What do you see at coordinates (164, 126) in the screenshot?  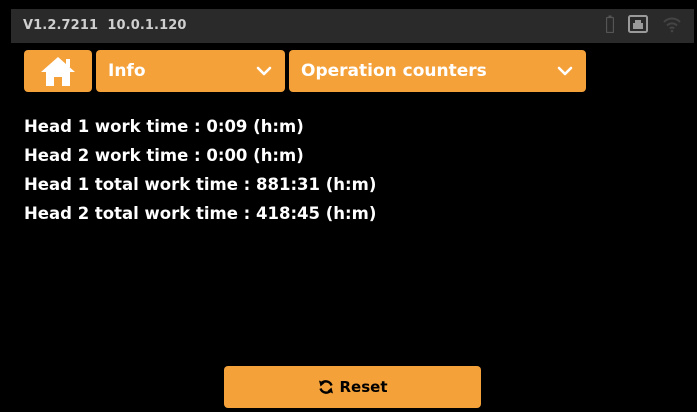 I see `counter-line: Head 1 work time : 0:09 (h:m)` at bounding box center [164, 126].